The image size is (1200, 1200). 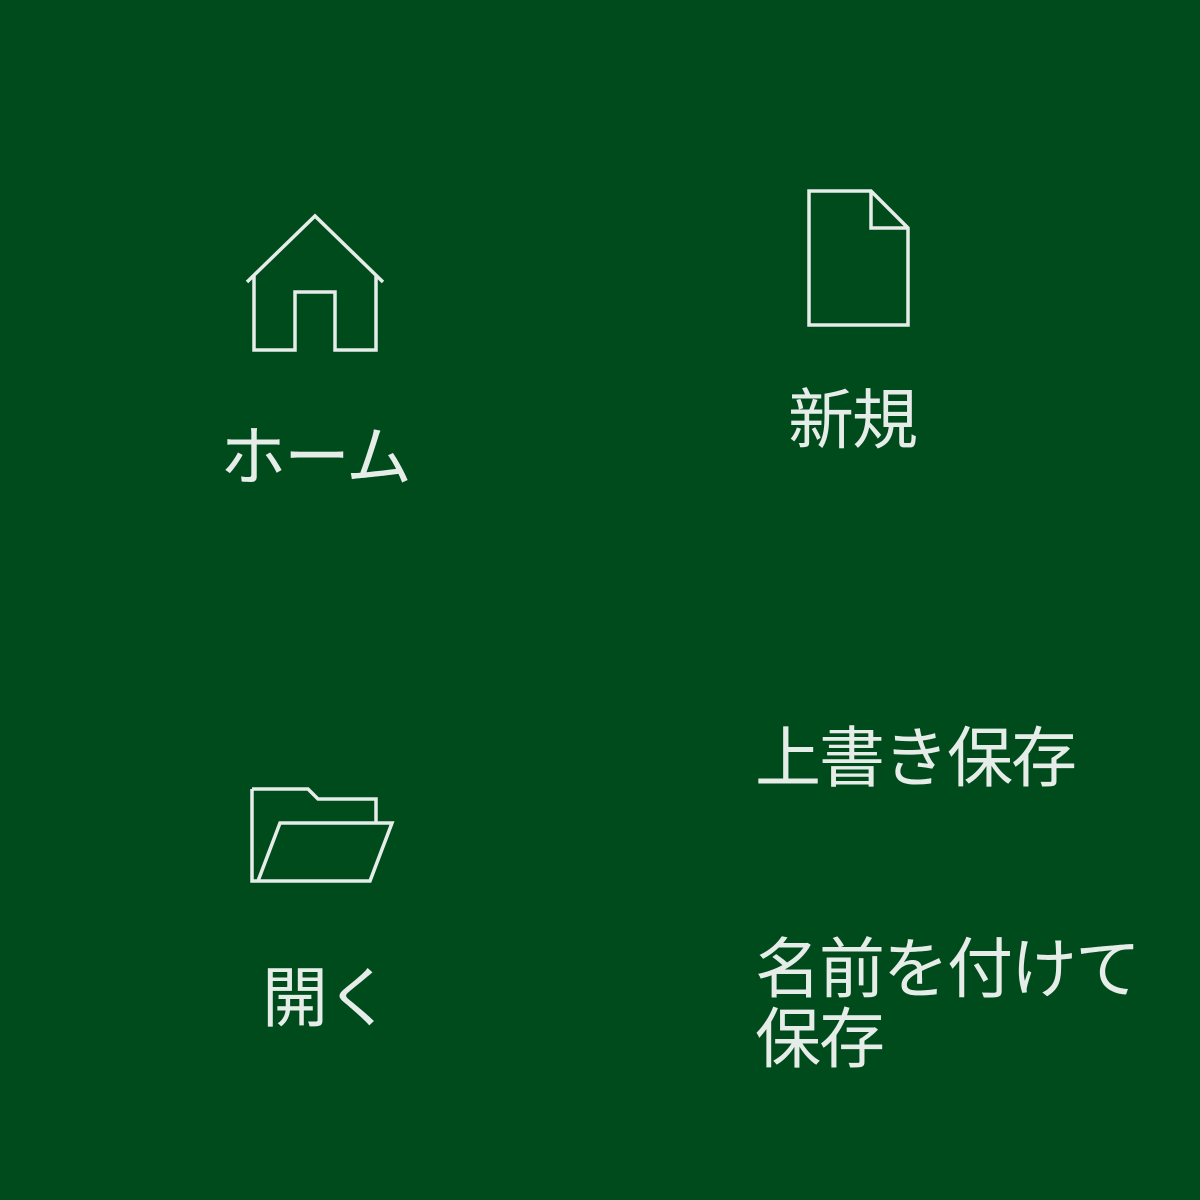 What do you see at coordinates (948, 1004) in the screenshot?
I see `save-as-label: 名前を付けて保存` at bounding box center [948, 1004].